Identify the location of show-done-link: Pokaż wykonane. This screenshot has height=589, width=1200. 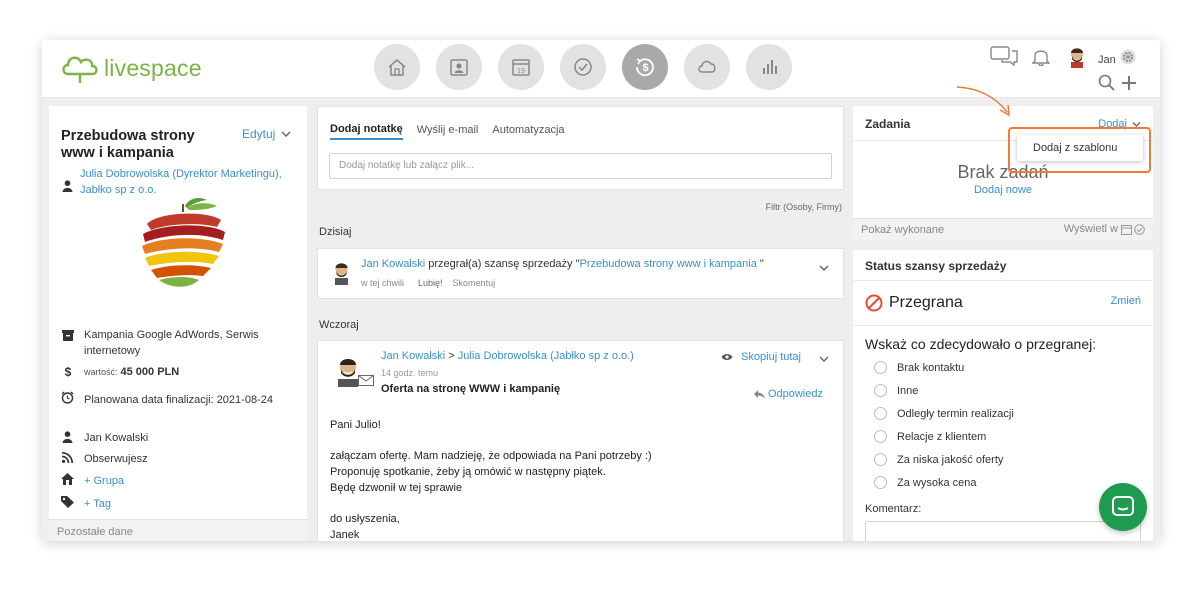
(902, 230).